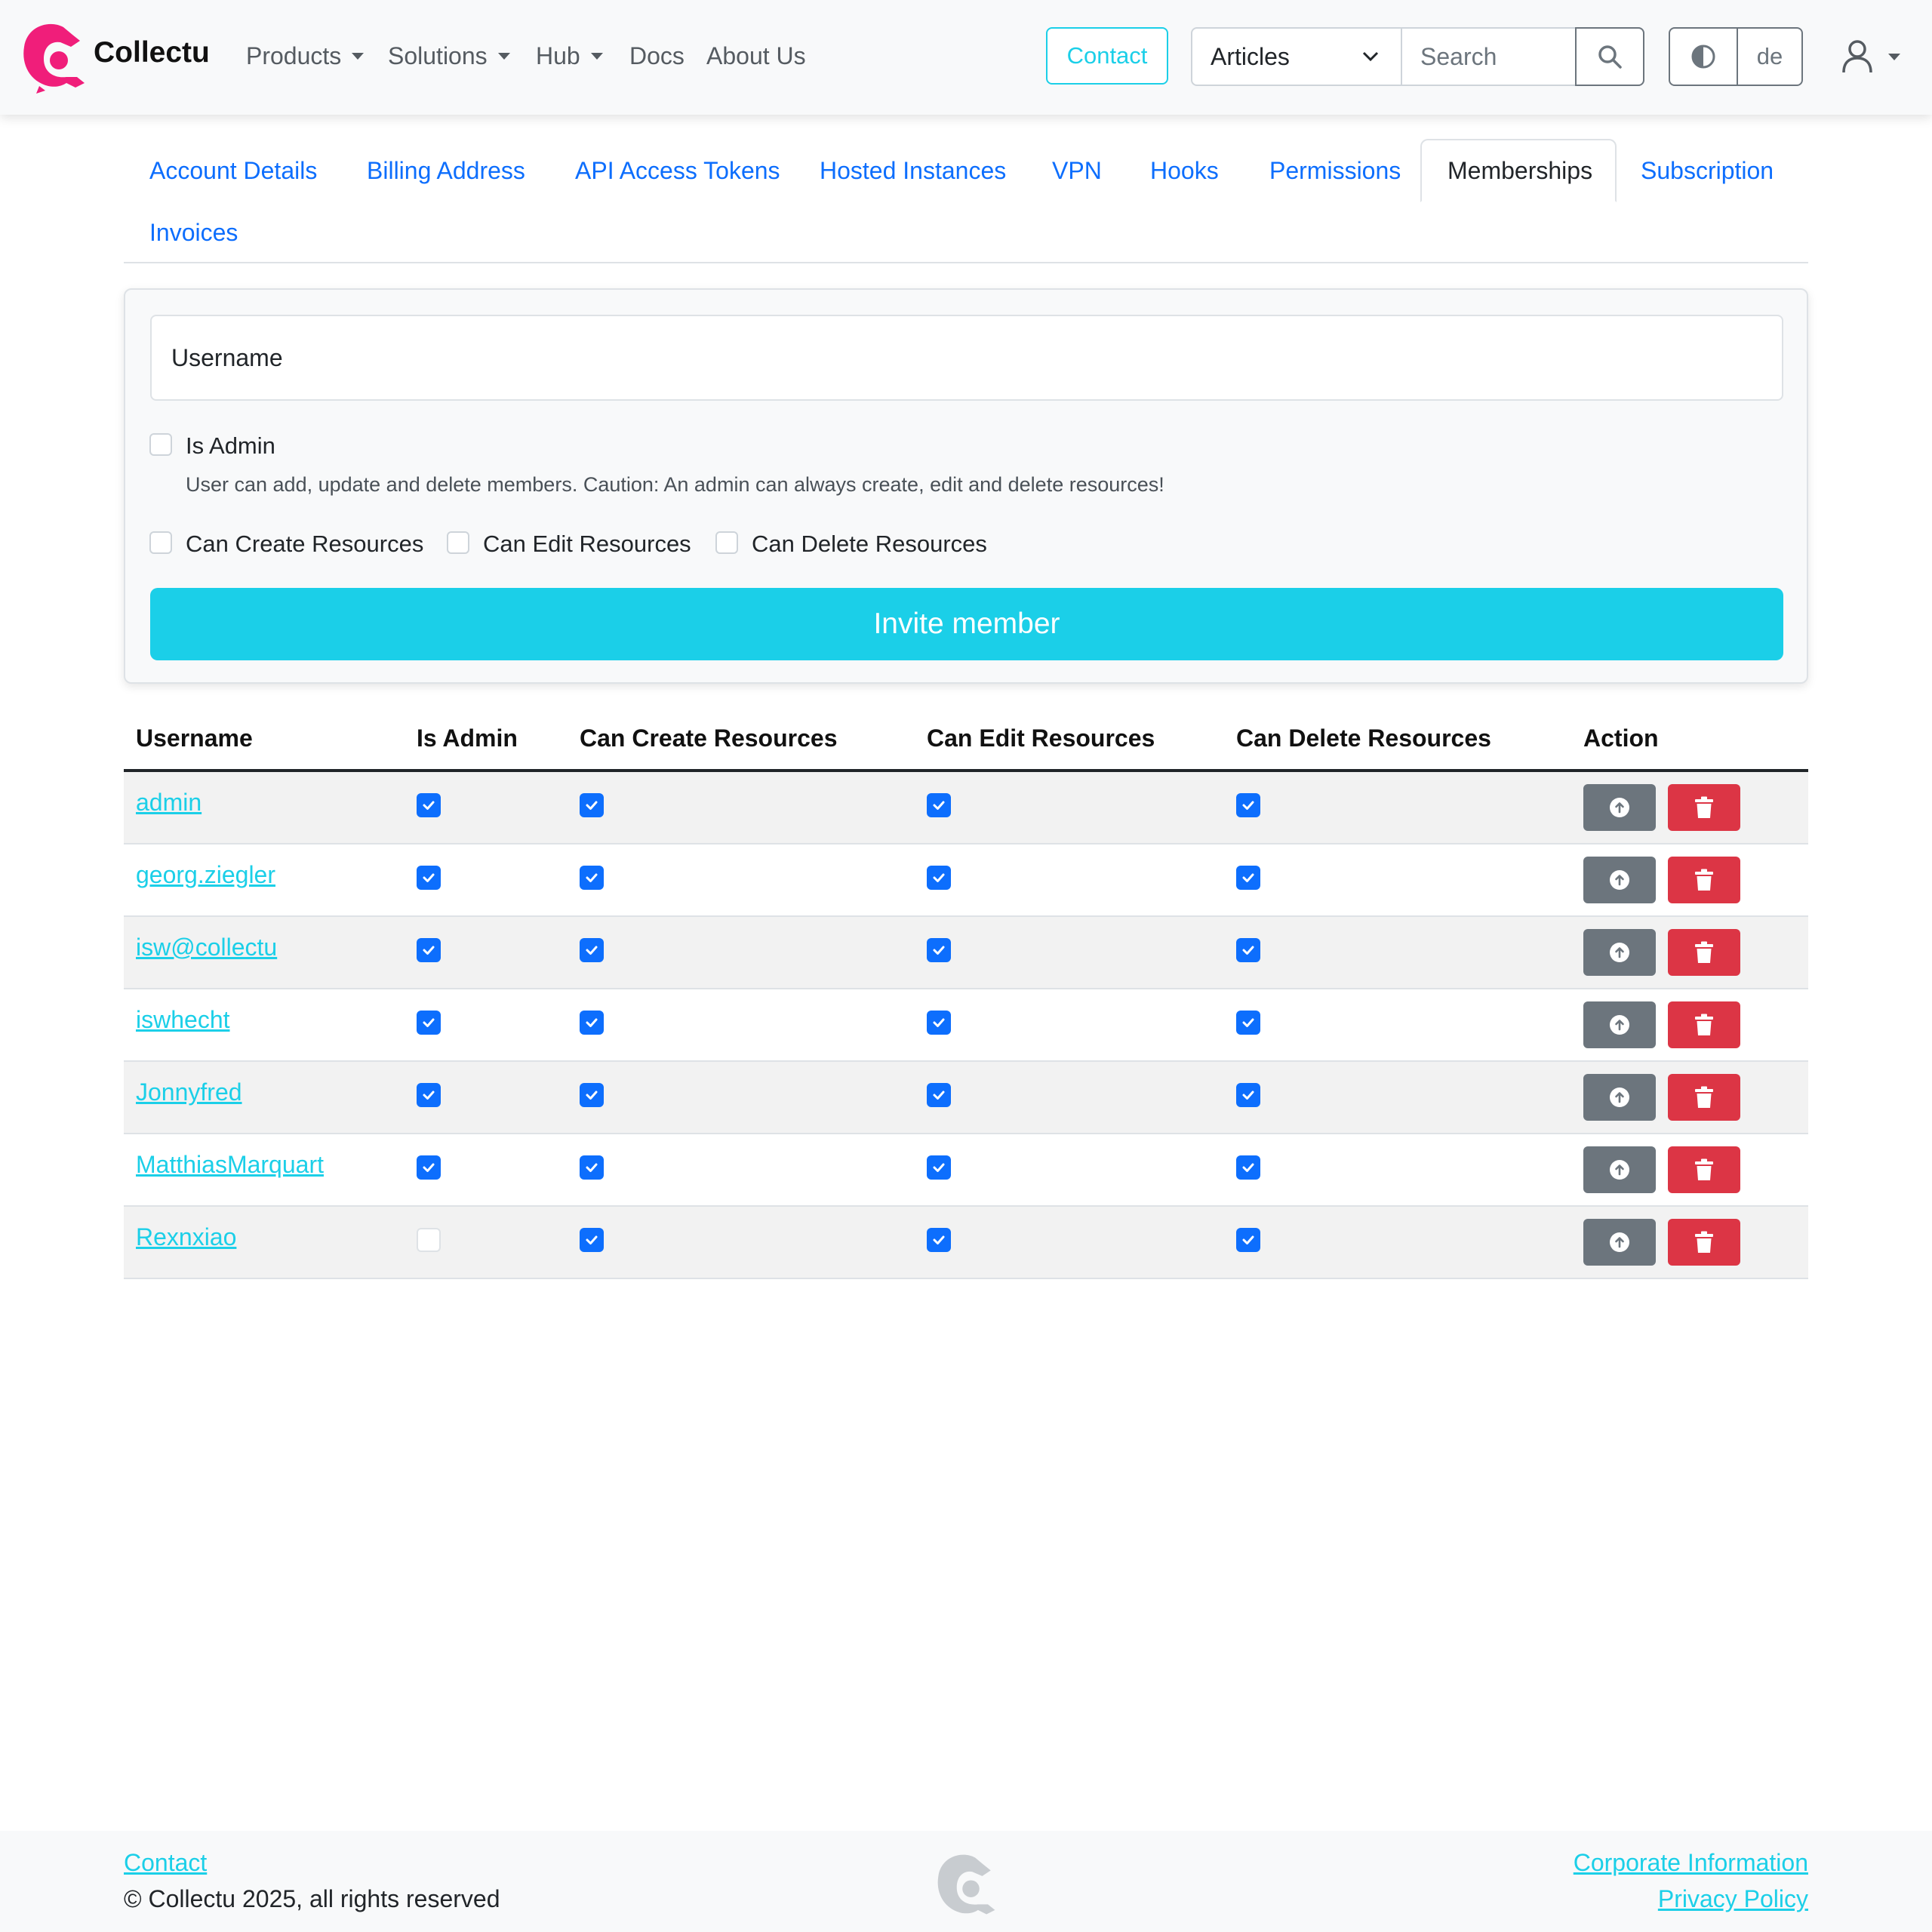 This screenshot has height=1932, width=1932. I want to click on user-icon, so click(1857, 56).